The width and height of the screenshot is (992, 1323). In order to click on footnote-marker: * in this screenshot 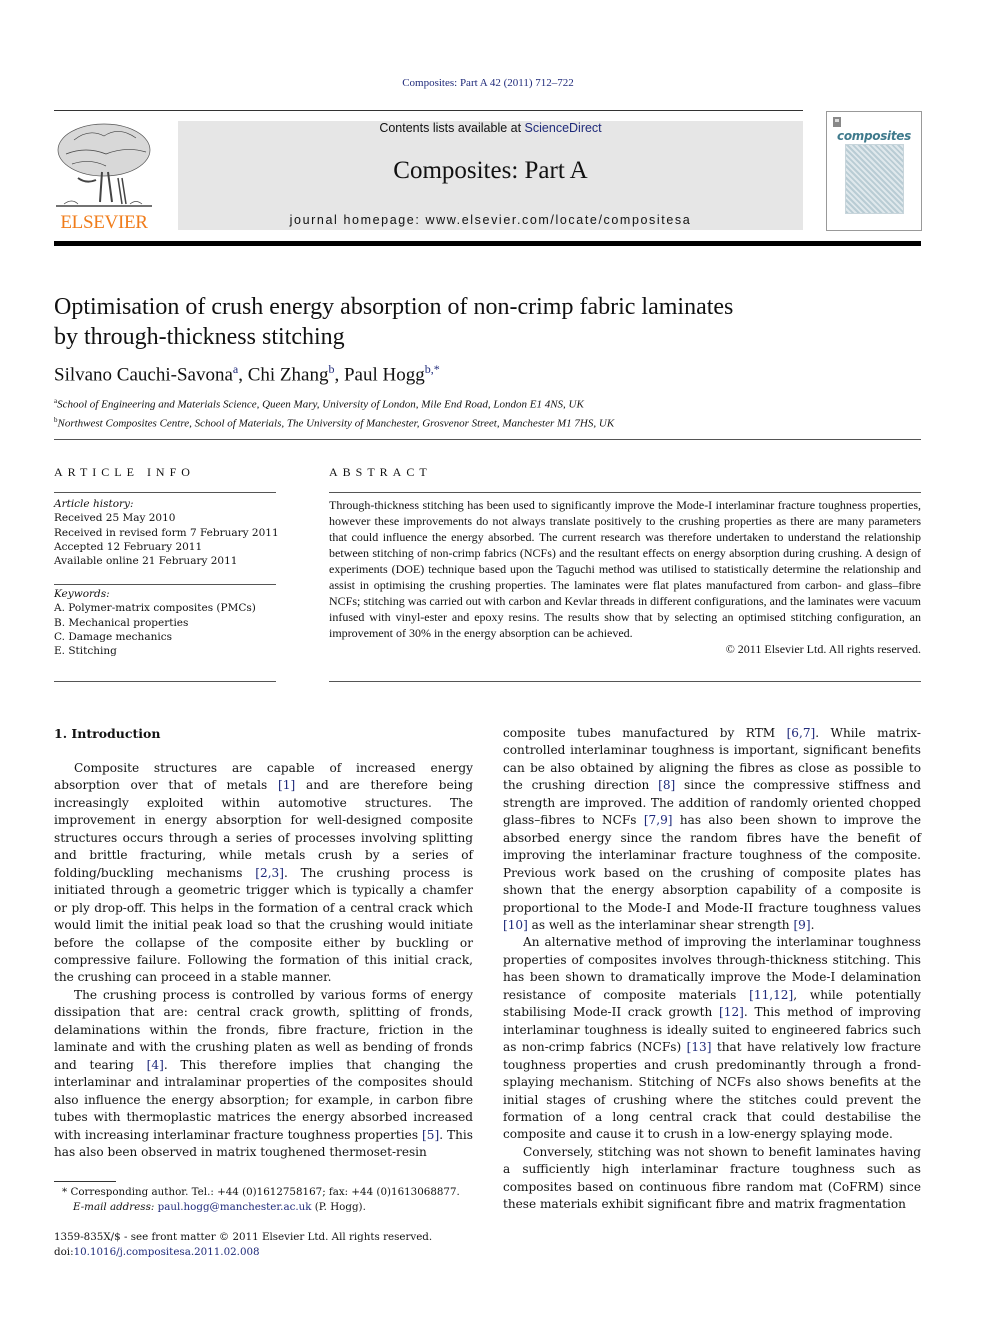, I will do `click(65, 1192)`.